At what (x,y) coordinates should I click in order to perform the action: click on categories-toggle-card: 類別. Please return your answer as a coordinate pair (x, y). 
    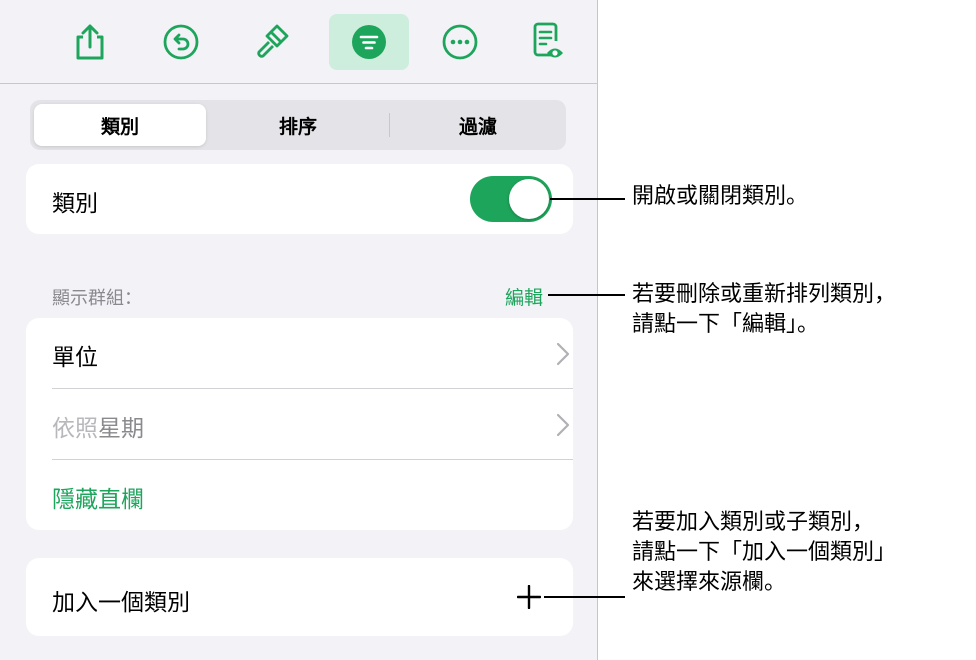
    Looking at the image, I should click on (299, 199).